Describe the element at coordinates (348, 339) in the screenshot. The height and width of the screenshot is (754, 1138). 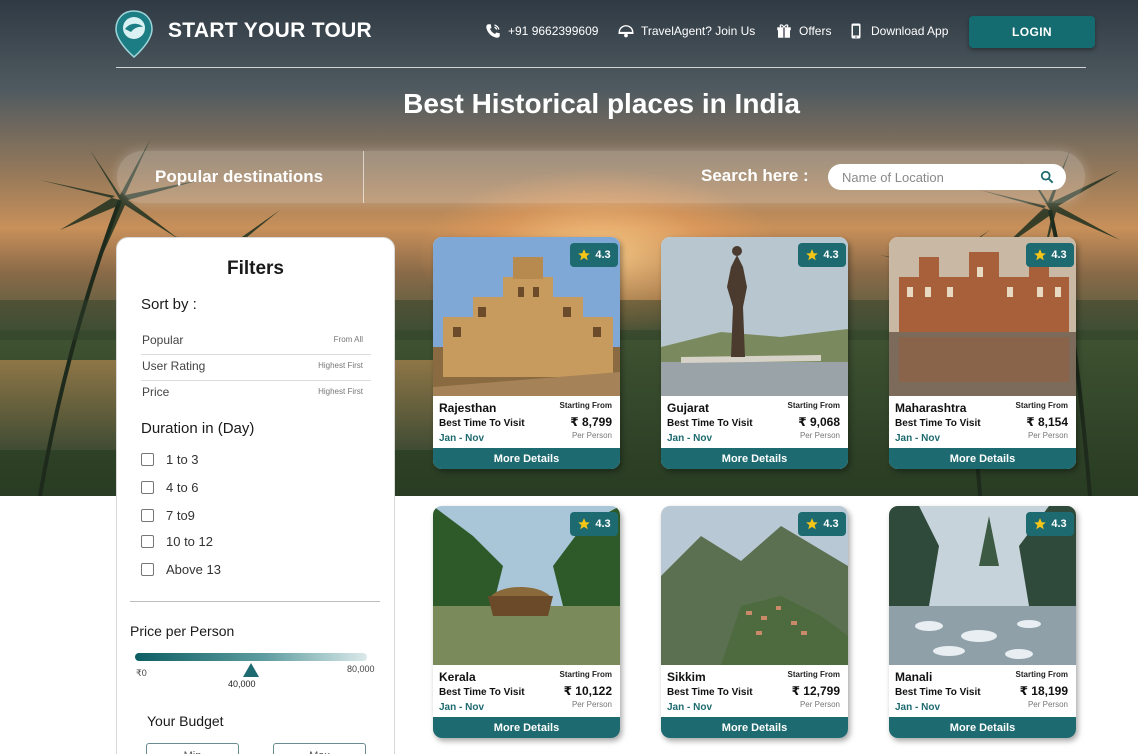
I see `sort-option-hint: From All` at that location.